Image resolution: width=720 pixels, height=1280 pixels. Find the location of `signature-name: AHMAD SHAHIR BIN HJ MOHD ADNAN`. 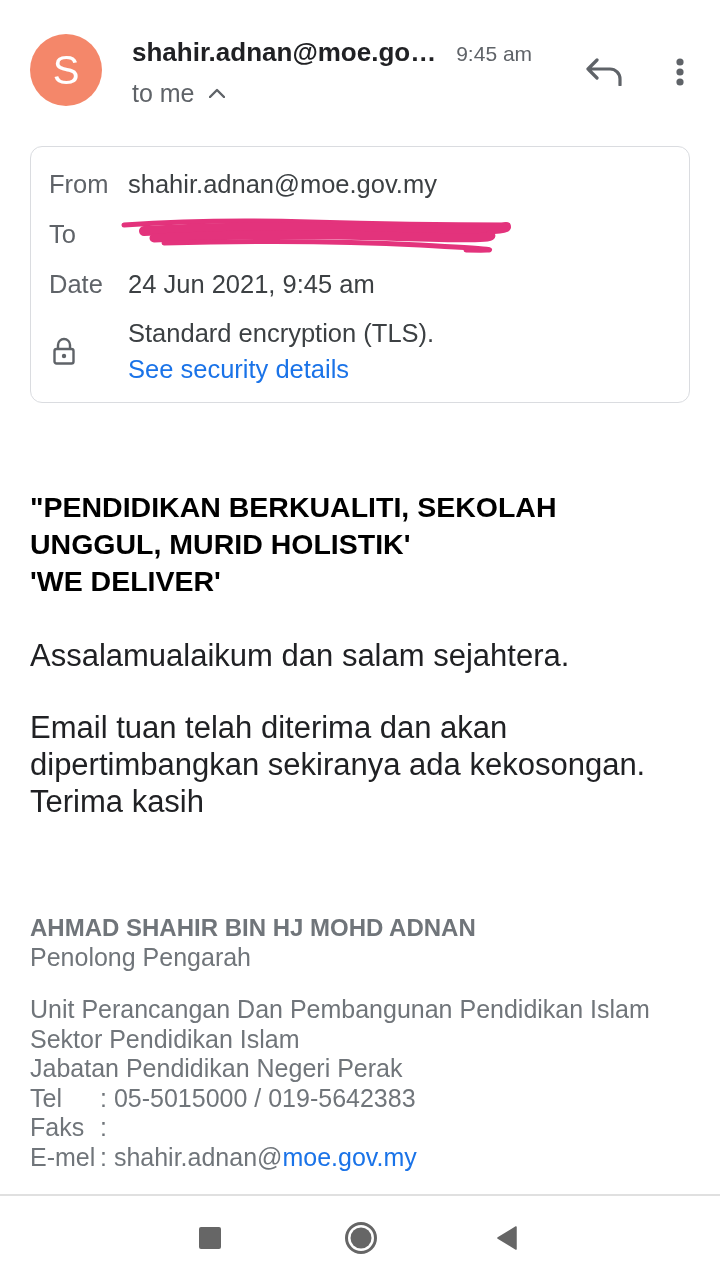

signature-name: AHMAD SHAHIR BIN HJ MOHD ADNAN is located at coordinates (253, 928).